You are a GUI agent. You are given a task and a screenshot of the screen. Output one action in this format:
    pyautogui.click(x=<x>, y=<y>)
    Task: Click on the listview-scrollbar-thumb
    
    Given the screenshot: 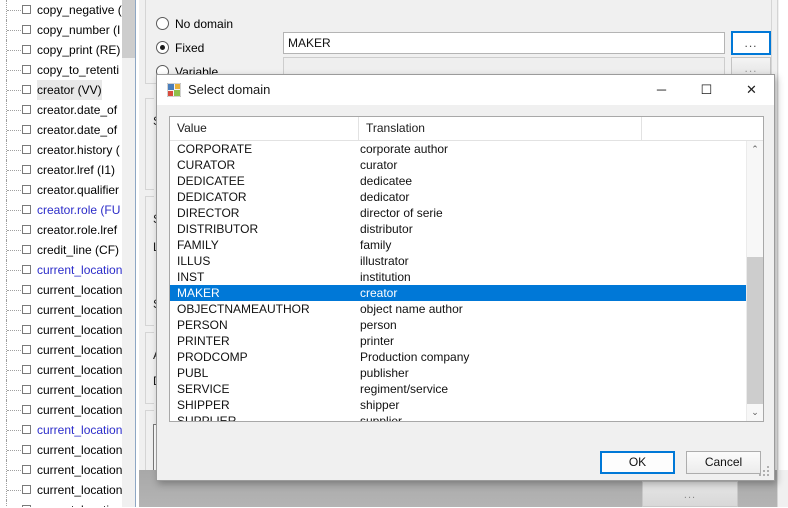 What is the action you would take?
    pyautogui.click(x=755, y=339)
    